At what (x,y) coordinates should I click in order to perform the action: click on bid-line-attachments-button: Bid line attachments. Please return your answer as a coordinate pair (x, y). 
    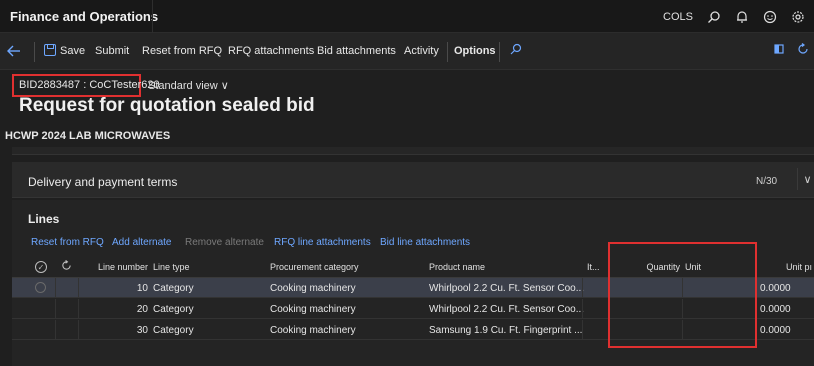
    Looking at the image, I should click on (425, 242).